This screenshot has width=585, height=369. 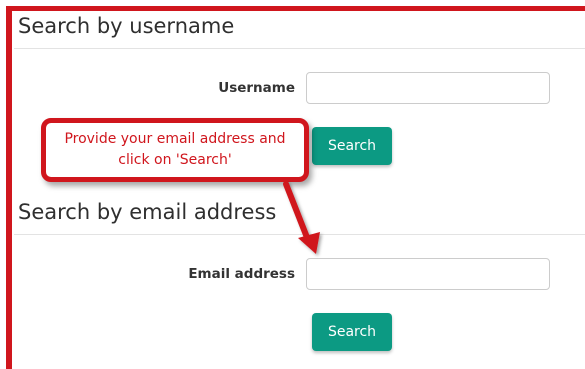 What do you see at coordinates (126, 26) in the screenshot?
I see `username-section-heading: Search by username` at bounding box center [126, 26].